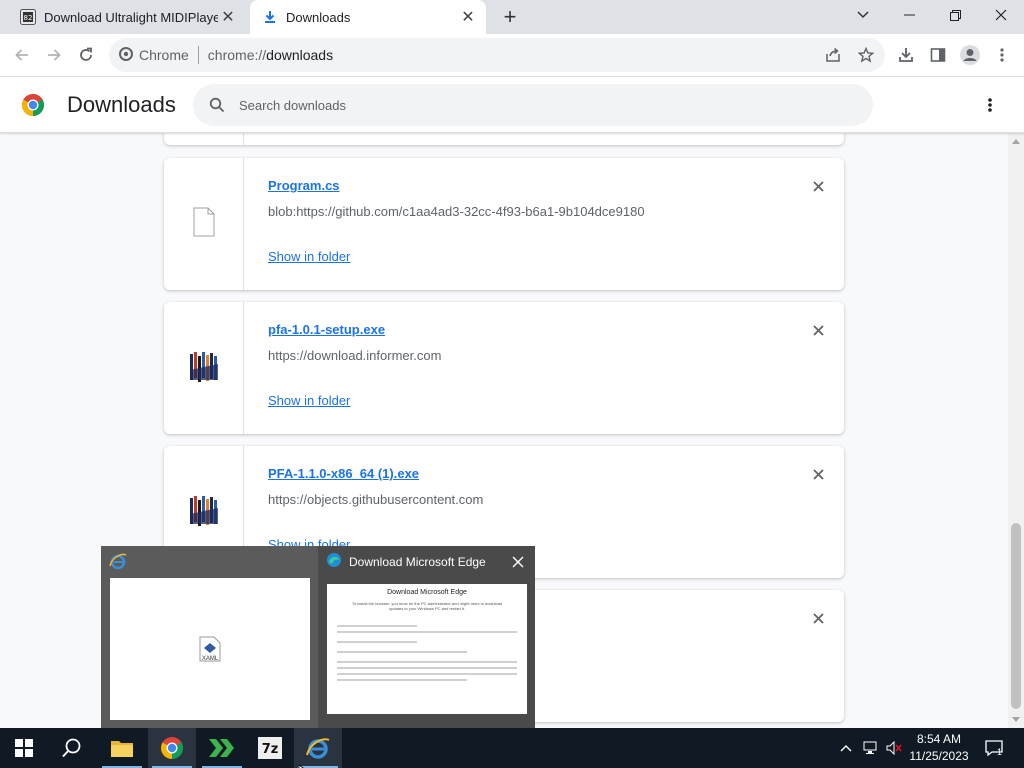  What do you see at coordinates (118, 563) in the screenshot?
I see `thumbnail-header` at bounding box center [118, 563].